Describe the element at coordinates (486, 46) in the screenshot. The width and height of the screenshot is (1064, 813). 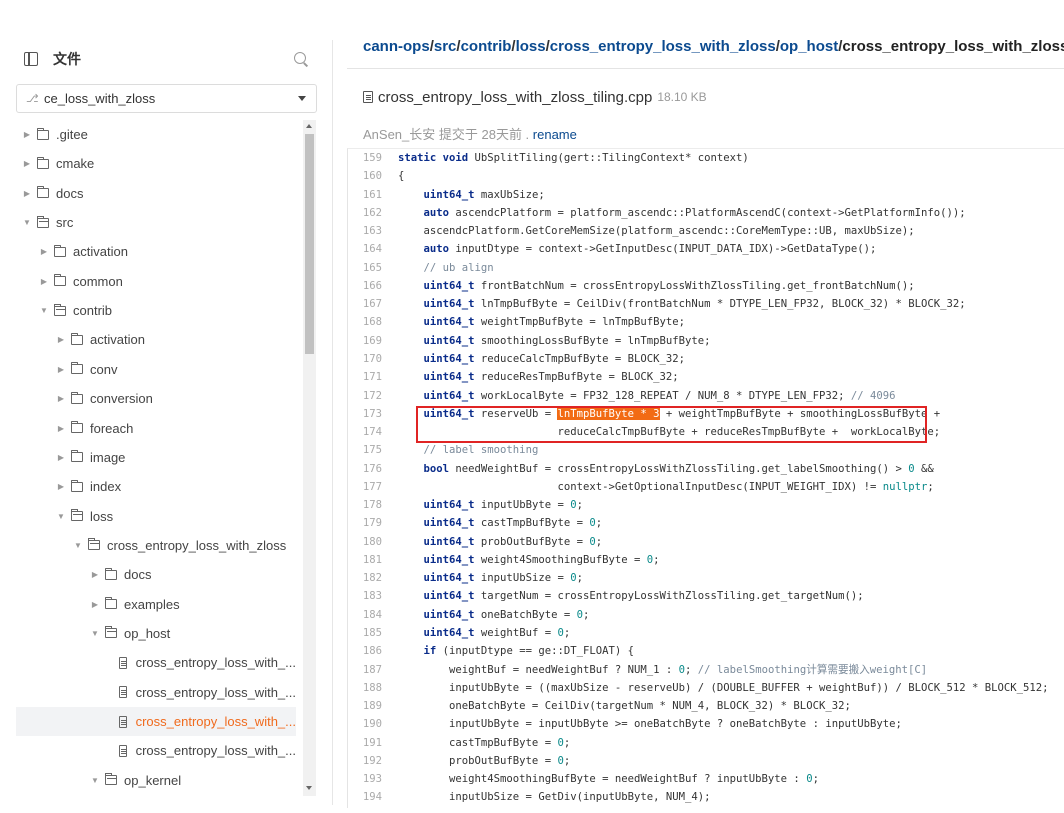
I see `breadcrumb-link: contrib` at that location.